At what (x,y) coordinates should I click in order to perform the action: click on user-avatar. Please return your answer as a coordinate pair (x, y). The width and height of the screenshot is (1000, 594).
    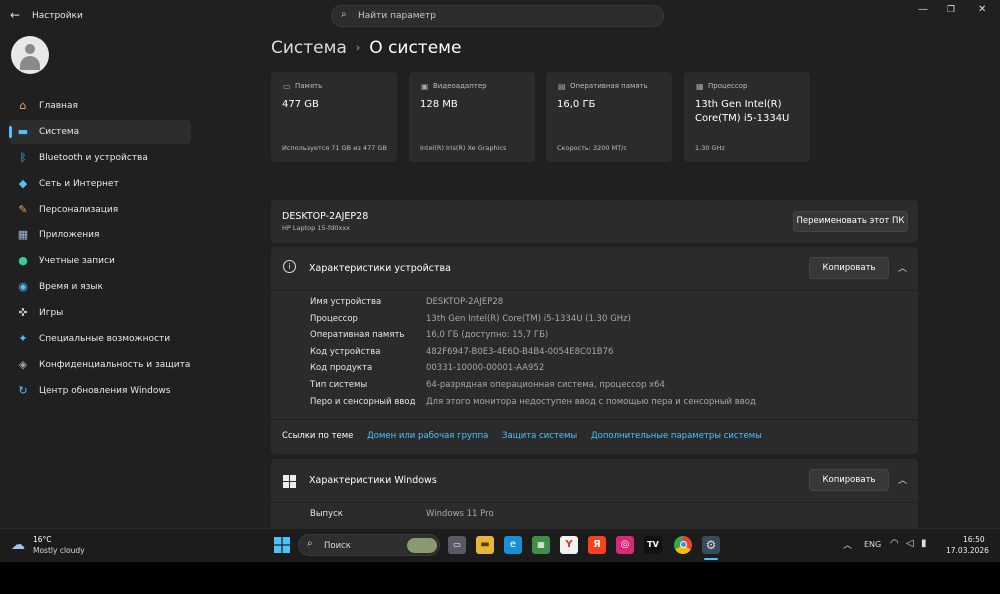
    Looking at the image, I should click on (30, 55).